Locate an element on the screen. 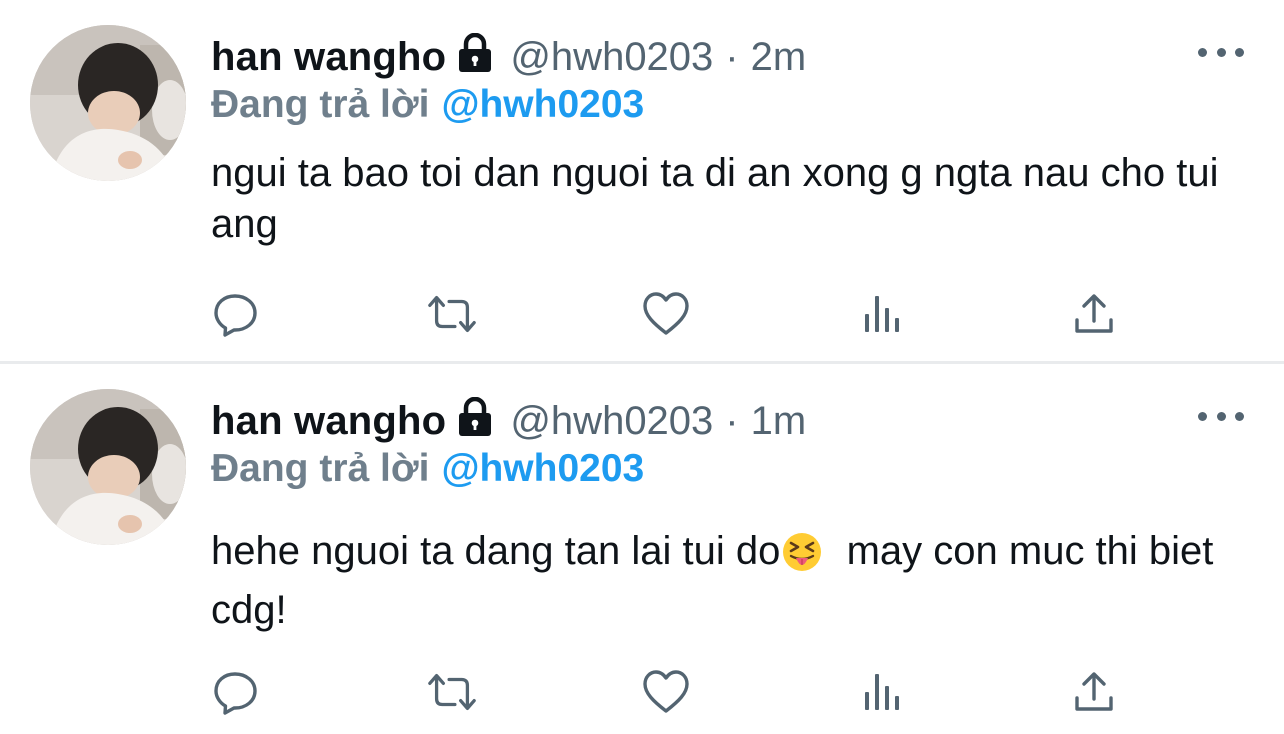  tweet-header: han wangho @hwh0203 · 2m is located at coordinates (508, 57).